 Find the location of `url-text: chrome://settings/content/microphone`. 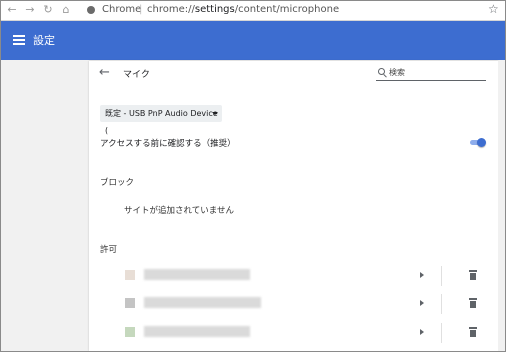

url-text: chrome://settings/content/microphone is located at coordinates (243, 10).